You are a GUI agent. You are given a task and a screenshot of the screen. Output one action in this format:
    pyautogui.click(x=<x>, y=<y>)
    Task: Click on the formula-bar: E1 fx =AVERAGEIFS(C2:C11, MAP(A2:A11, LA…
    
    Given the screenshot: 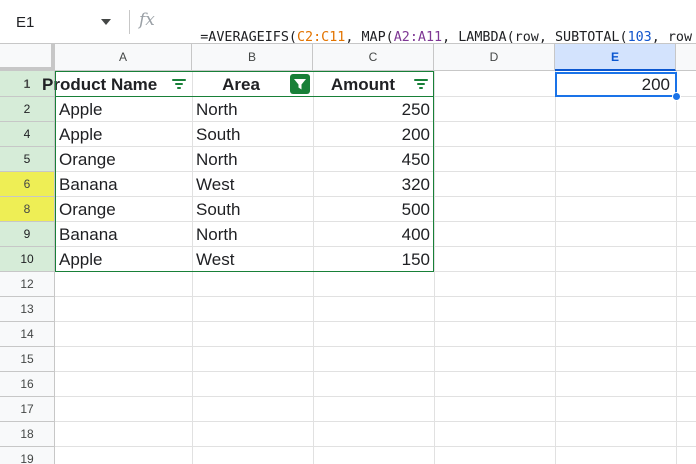 What is the action you would take?
    pyautogui.click(x=348, y=22)
    